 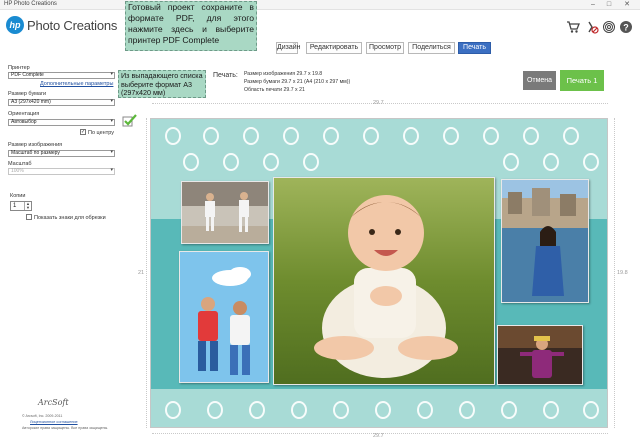 I want to click on ruler-right-label: 19.8, so click(x=622, y=273).